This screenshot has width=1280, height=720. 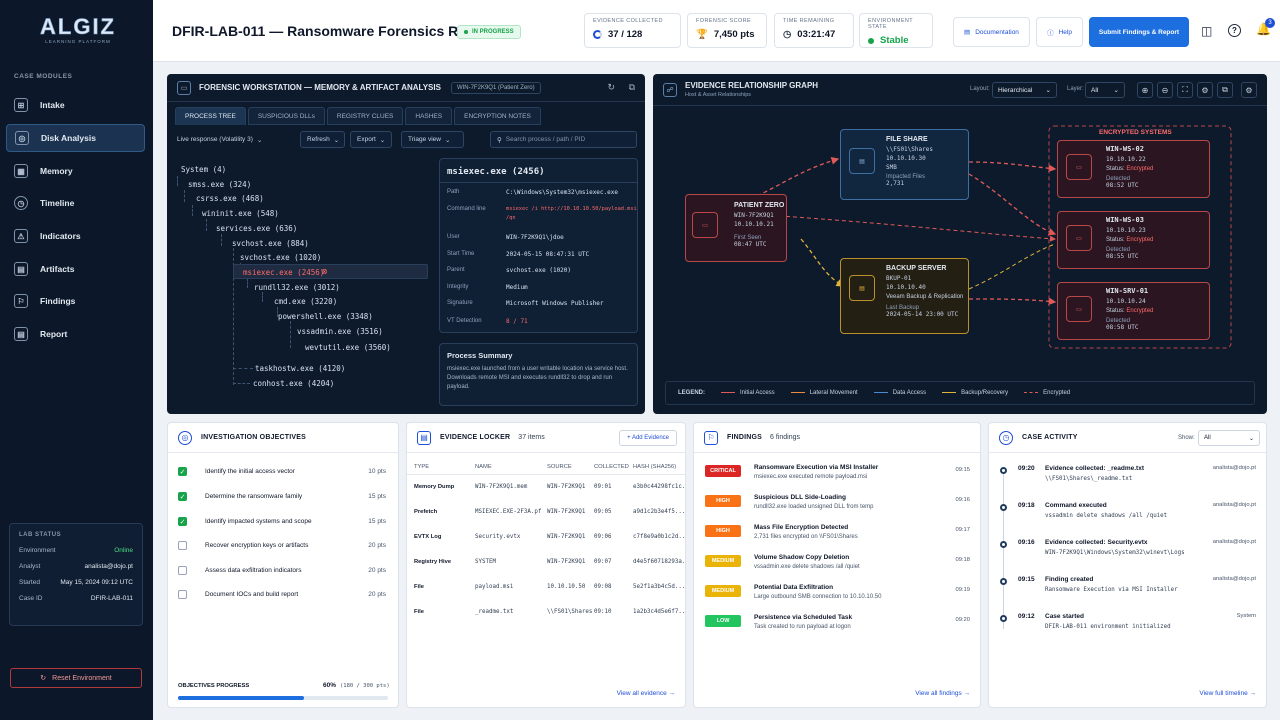 What do you see at coordinates (282, 594) in the screenshot?
I see `objective-item: Document IOCs and build report 20 pts` at bounding box center [282, 594].